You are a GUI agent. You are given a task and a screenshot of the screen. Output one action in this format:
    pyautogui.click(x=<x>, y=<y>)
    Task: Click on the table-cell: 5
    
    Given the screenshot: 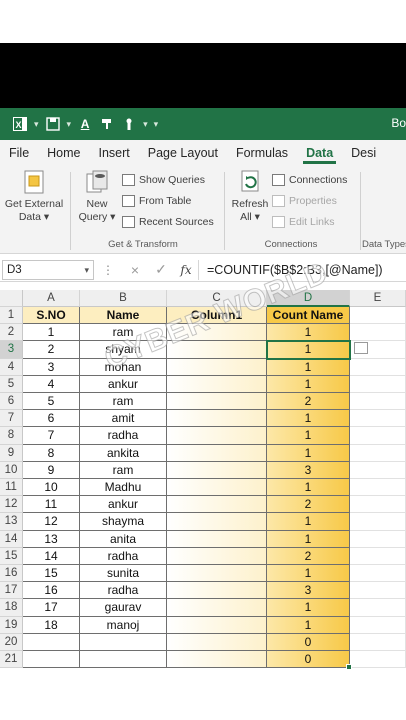 What is the action you would take?
    pyautogui.click(x=51, y=402)
    